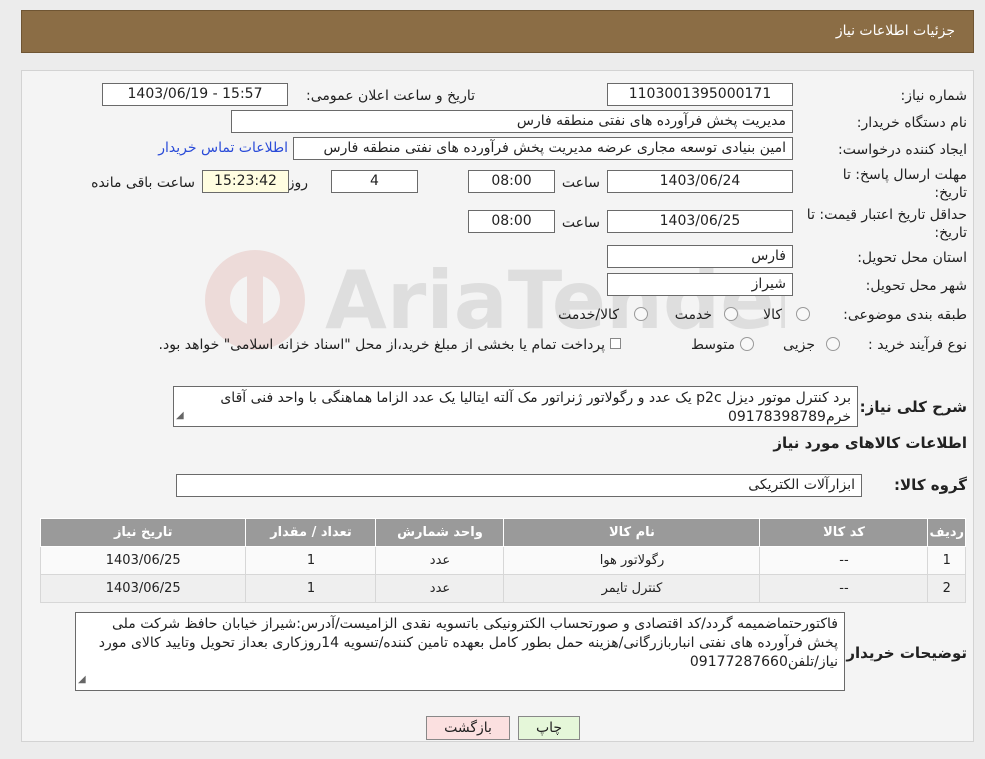  Describe the element at coordinates (950, 193) in the screenshot. I see `deadline-label-line2: تاریخ:` at that location.